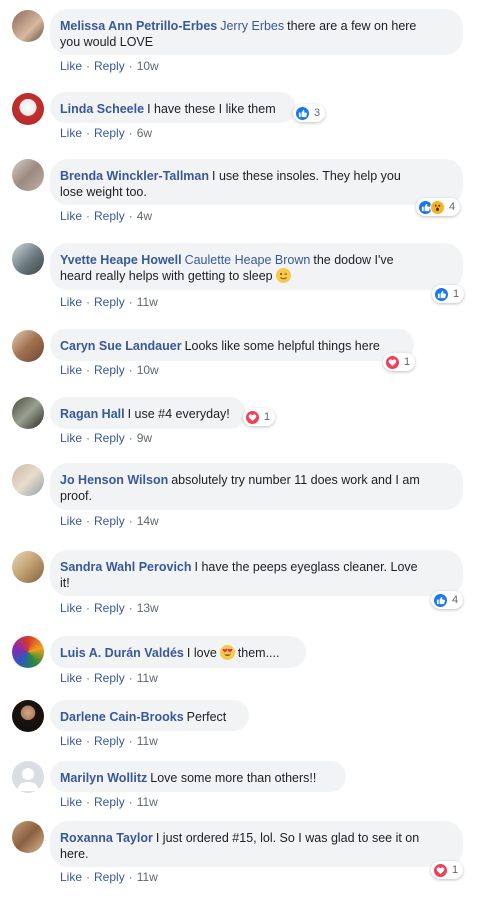 The width and height of the screenshot is (496, 899). Describe the element at coordinates (248, 260) in the screenshot. I see `comment-mention: Caulette Heape Brown` at that location.